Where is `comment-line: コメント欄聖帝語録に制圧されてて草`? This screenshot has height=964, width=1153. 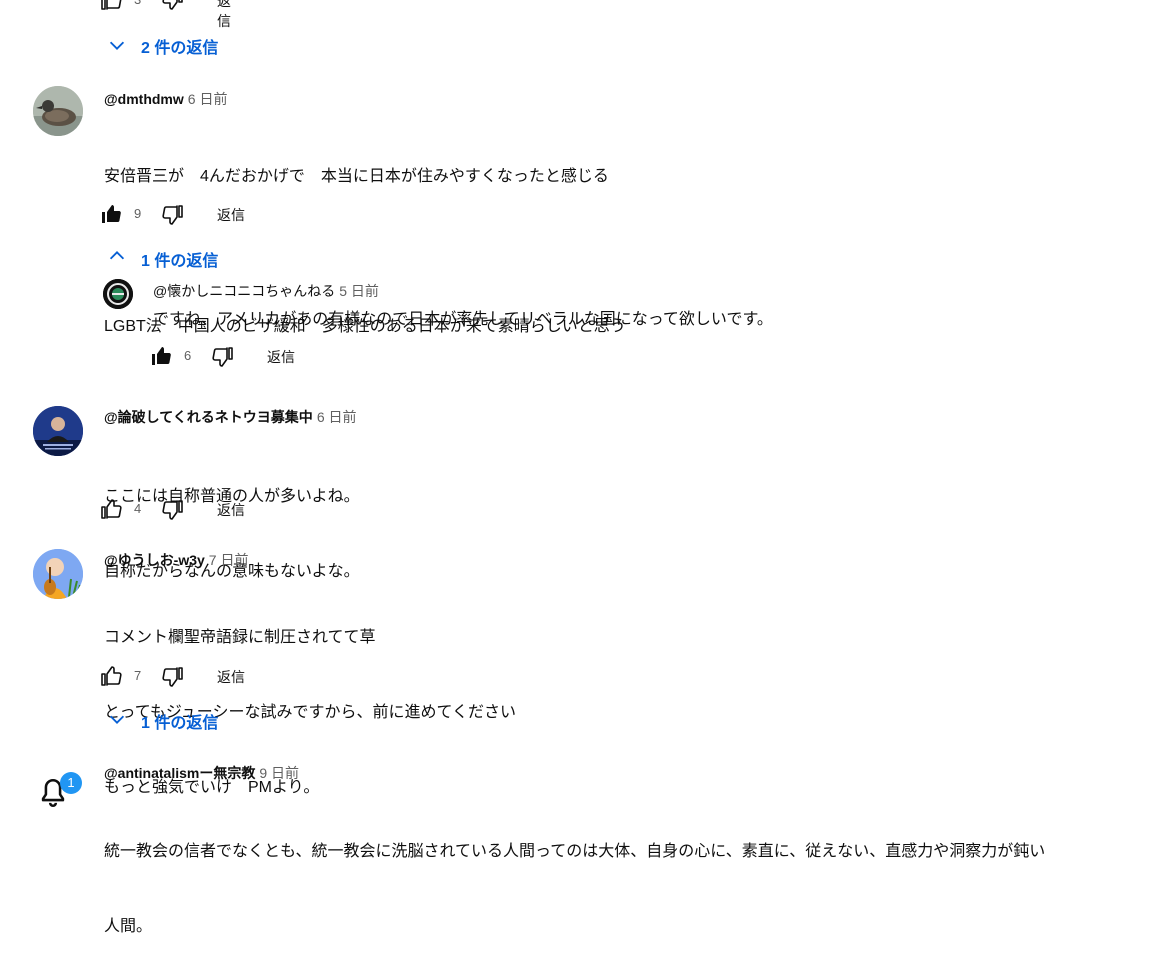 comment-line: コメント欄聖帝語録に制圧されてて草 is located at coordinates (240, 637).